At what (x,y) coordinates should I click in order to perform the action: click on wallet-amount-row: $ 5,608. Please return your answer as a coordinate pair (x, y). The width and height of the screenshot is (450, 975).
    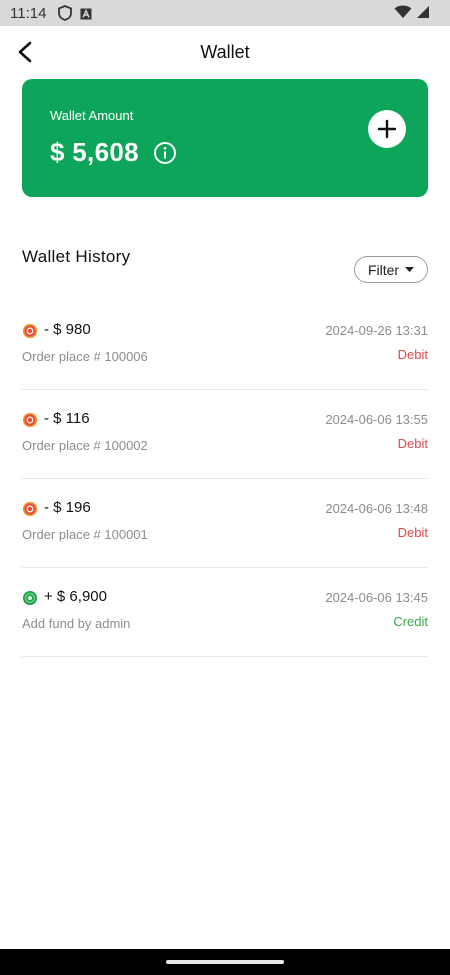
    Looking at the image, I should click on (113, 152).